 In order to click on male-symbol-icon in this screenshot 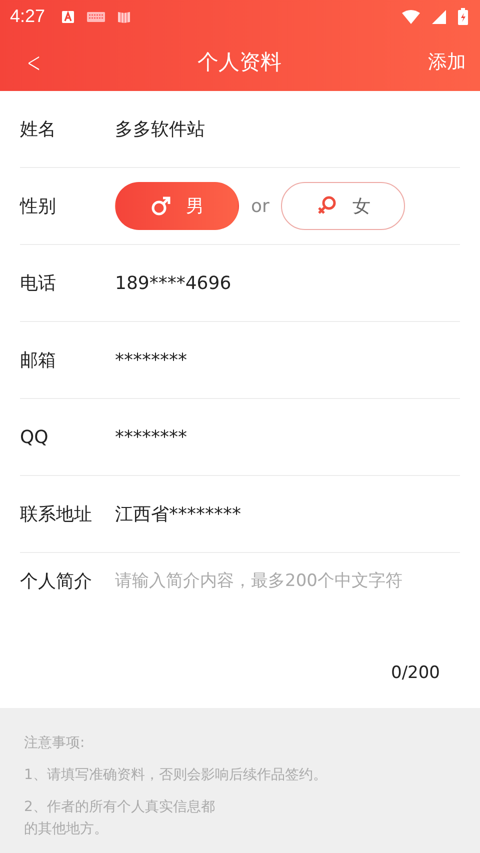, I will do `click(161, 206)`.